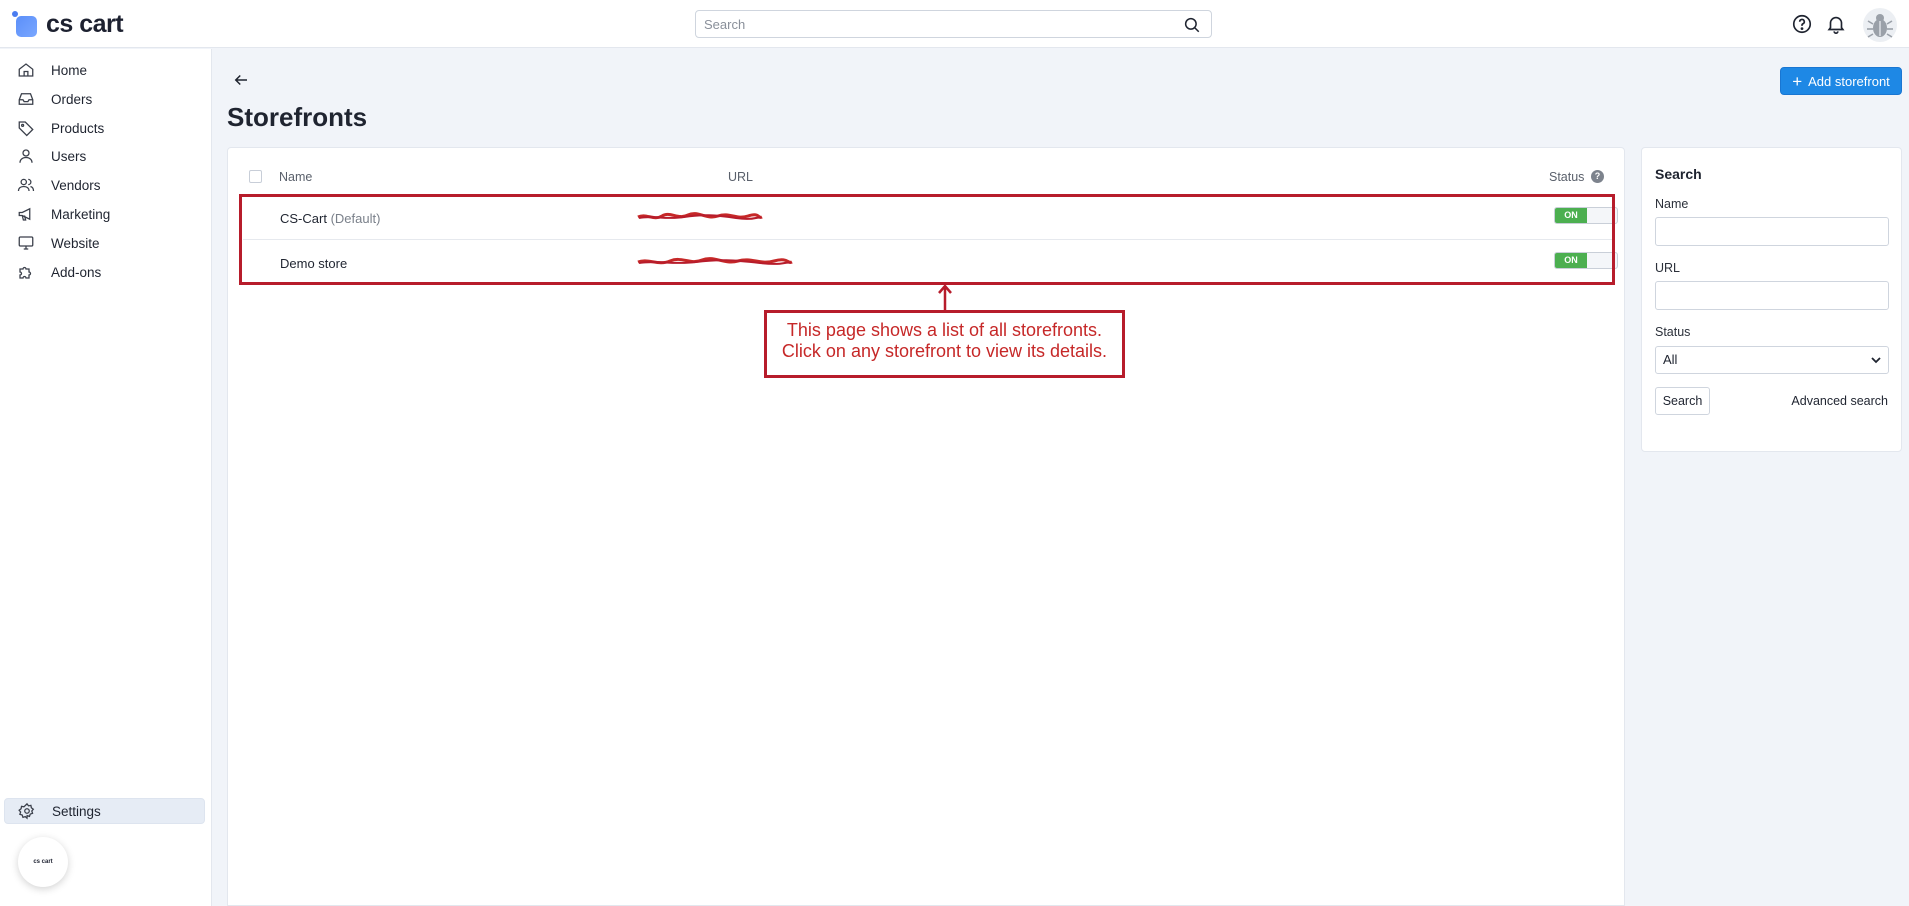  I want to click on column-header-status: Status, so click(1567, 177).